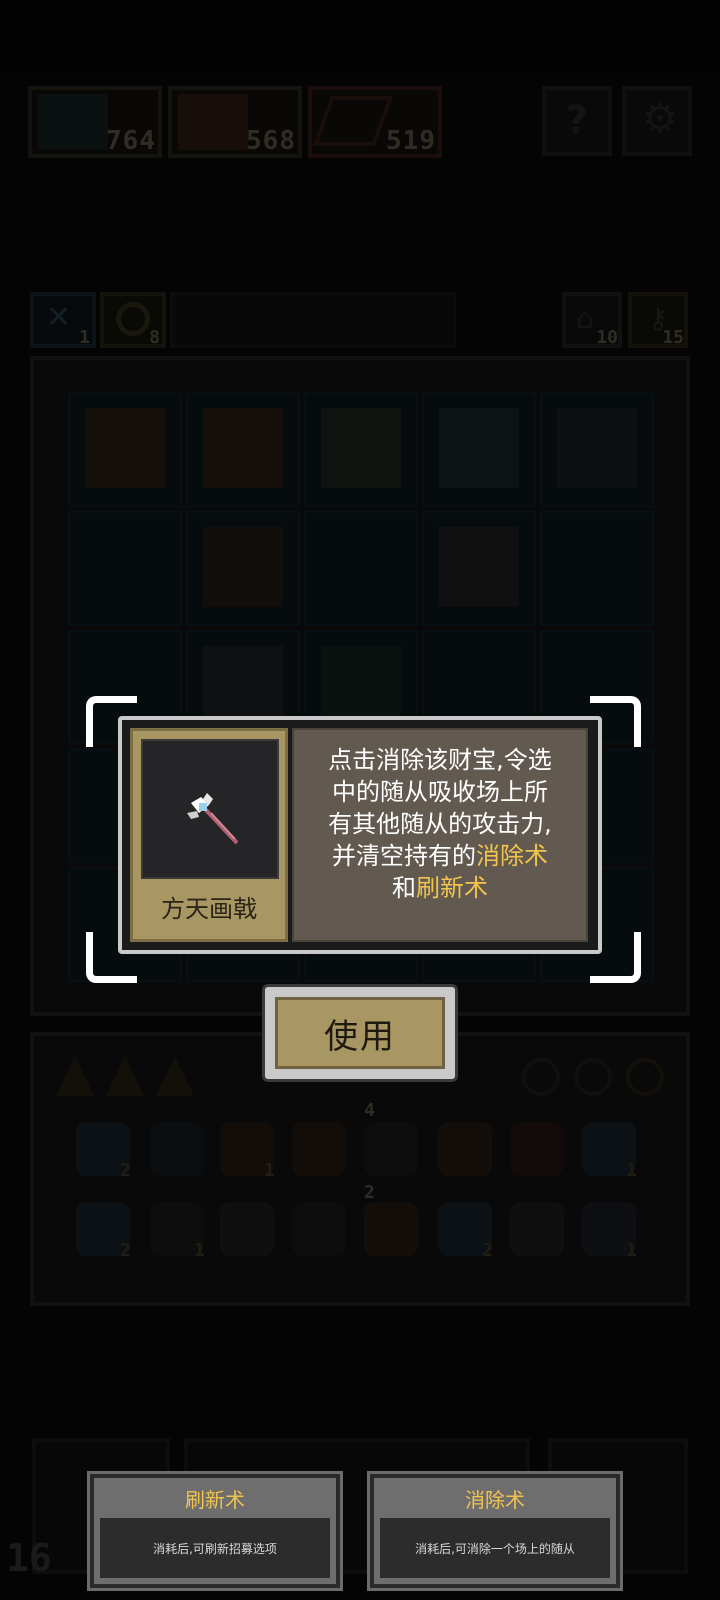  What do you see at coordinates (452, 888) in the screenshot?
I see `highlighted-keyword: 刷新术` at bounding box center [452, 888].